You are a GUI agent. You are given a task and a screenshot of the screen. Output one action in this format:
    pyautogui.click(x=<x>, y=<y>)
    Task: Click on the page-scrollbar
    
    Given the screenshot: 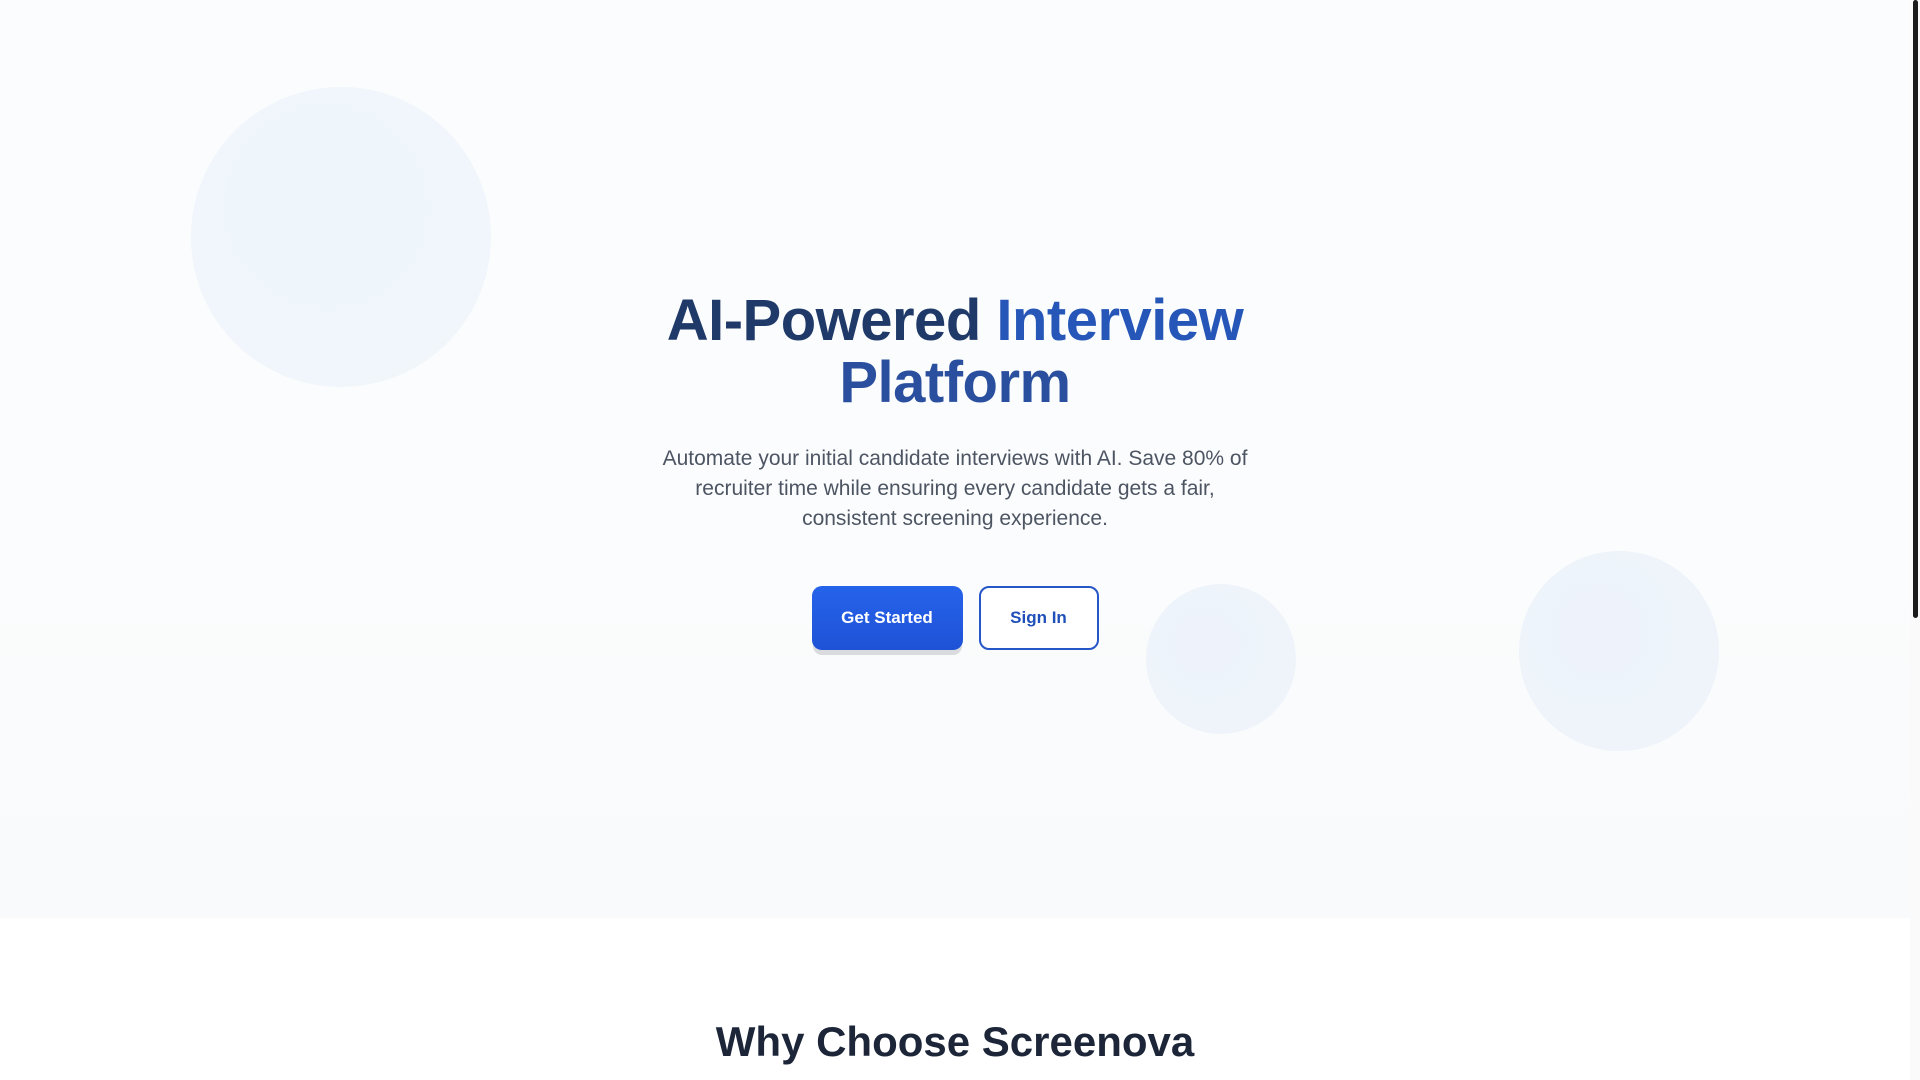 What is the action you would take?
    pyautogui.click(x=1915, y=540)
    